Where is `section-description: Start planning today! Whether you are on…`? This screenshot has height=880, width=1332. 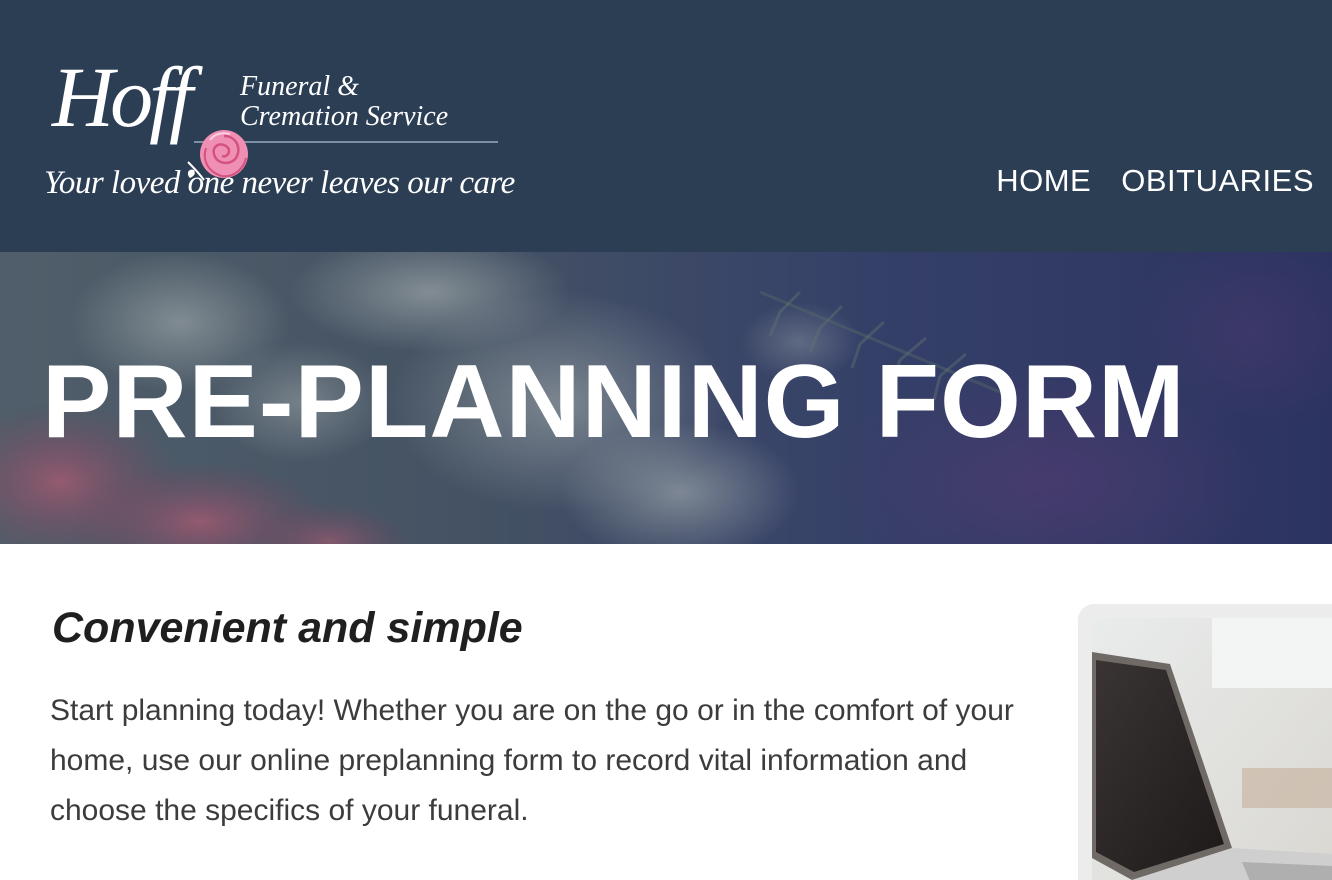
section-description: Start planning today! Whether you are on… is located at coordinates (532, 760).